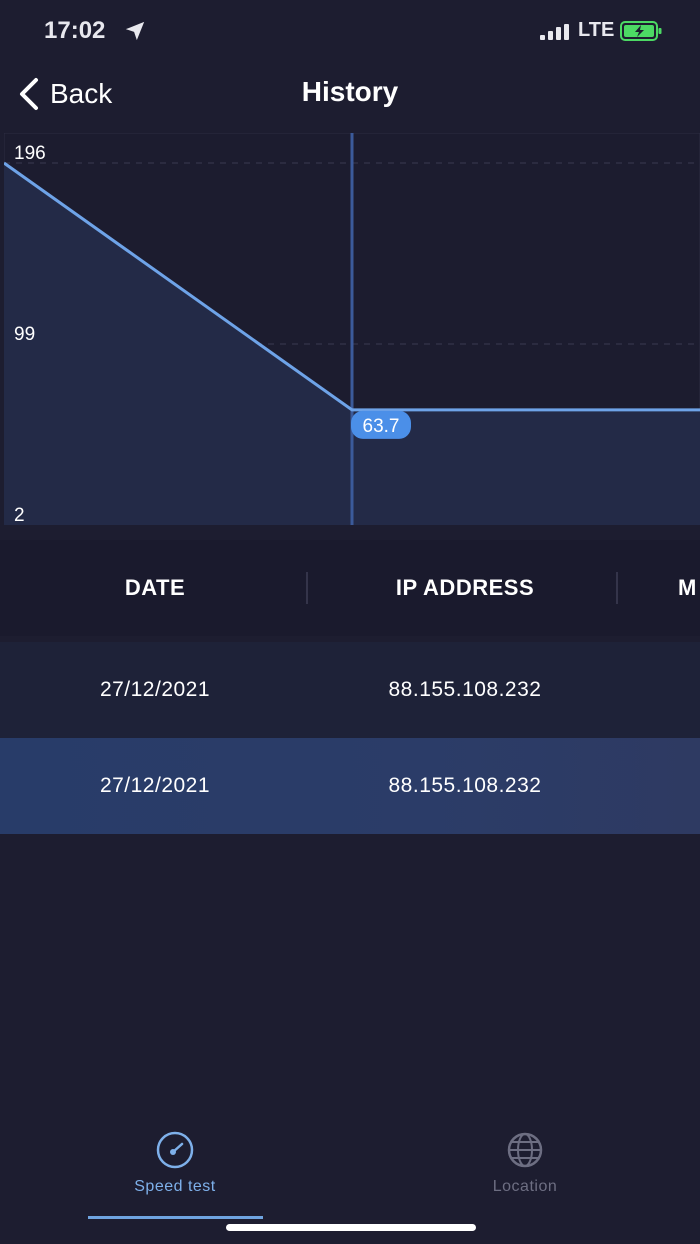 The width and height of the screenshot is (700, 1244). I want to click on status-time: 17:02, so click(75, 30).